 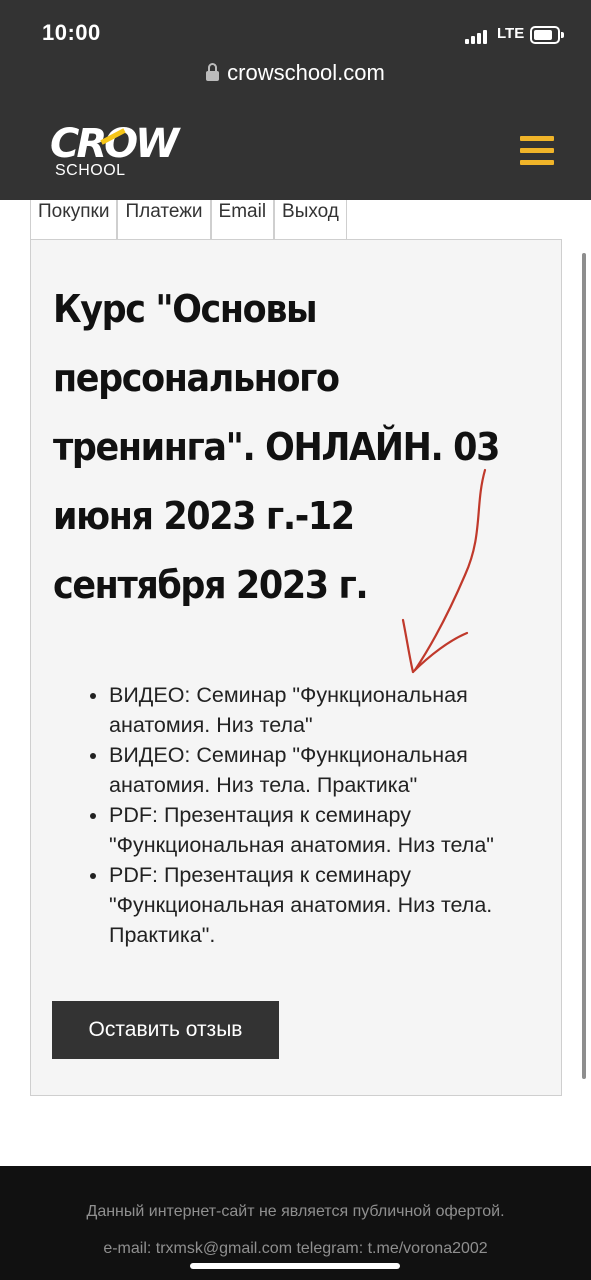 I want to click on tab-email: Email, so click(x=242, y=220).